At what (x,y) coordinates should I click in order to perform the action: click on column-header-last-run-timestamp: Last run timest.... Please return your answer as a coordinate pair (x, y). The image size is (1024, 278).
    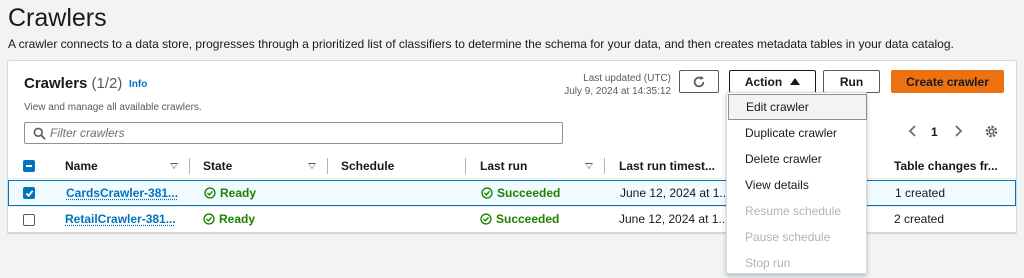
    Looking at the image, I should click on (667, 166).